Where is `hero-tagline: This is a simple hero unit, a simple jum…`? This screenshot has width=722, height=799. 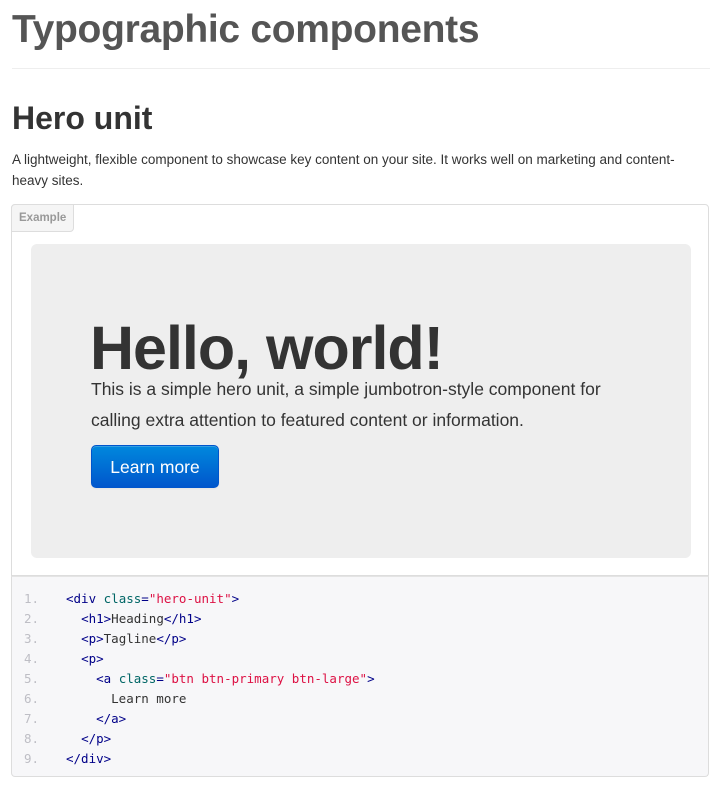 hero-tagline: This is a simple hero unit, a simple jum… is located at coordinates (346, 404).